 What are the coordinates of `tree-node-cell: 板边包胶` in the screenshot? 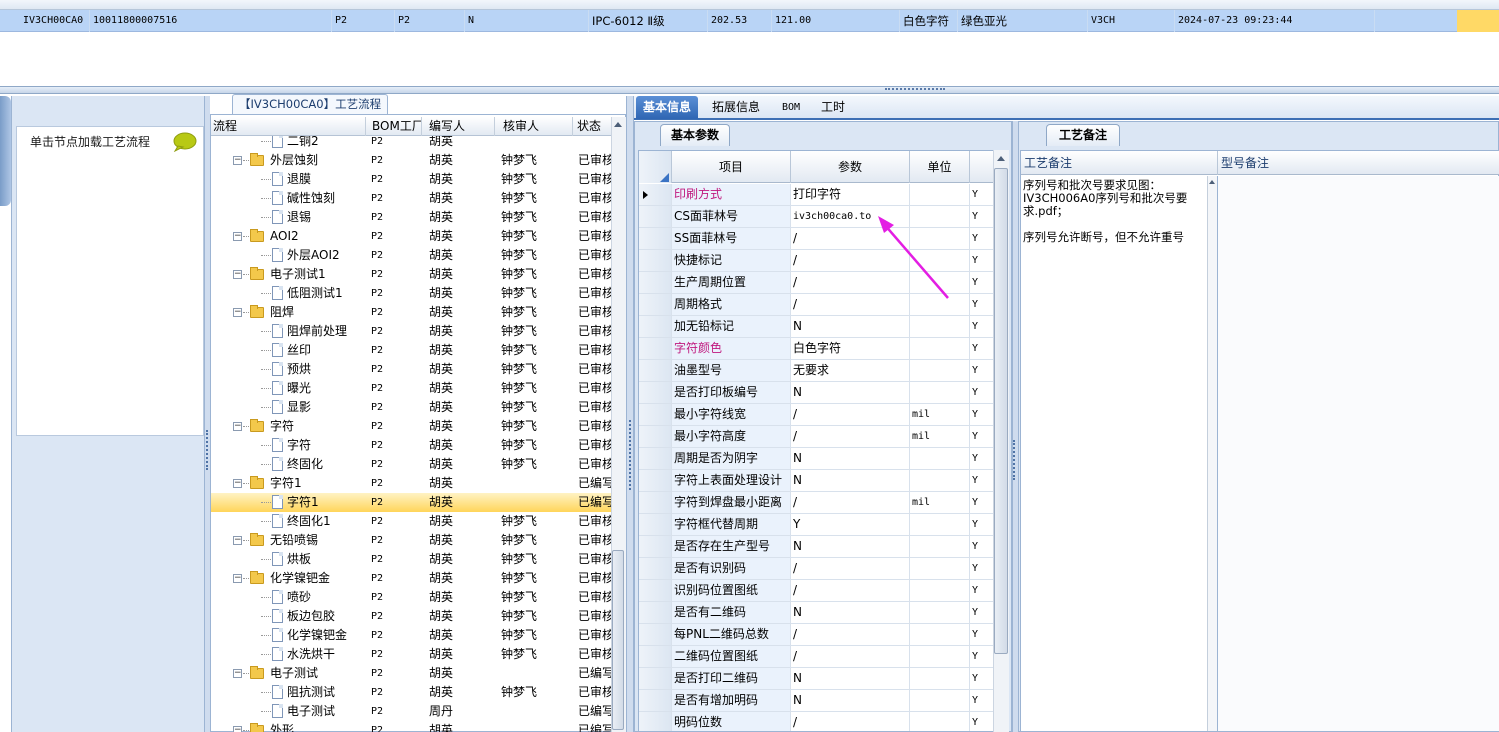 It's located at (288, 616).